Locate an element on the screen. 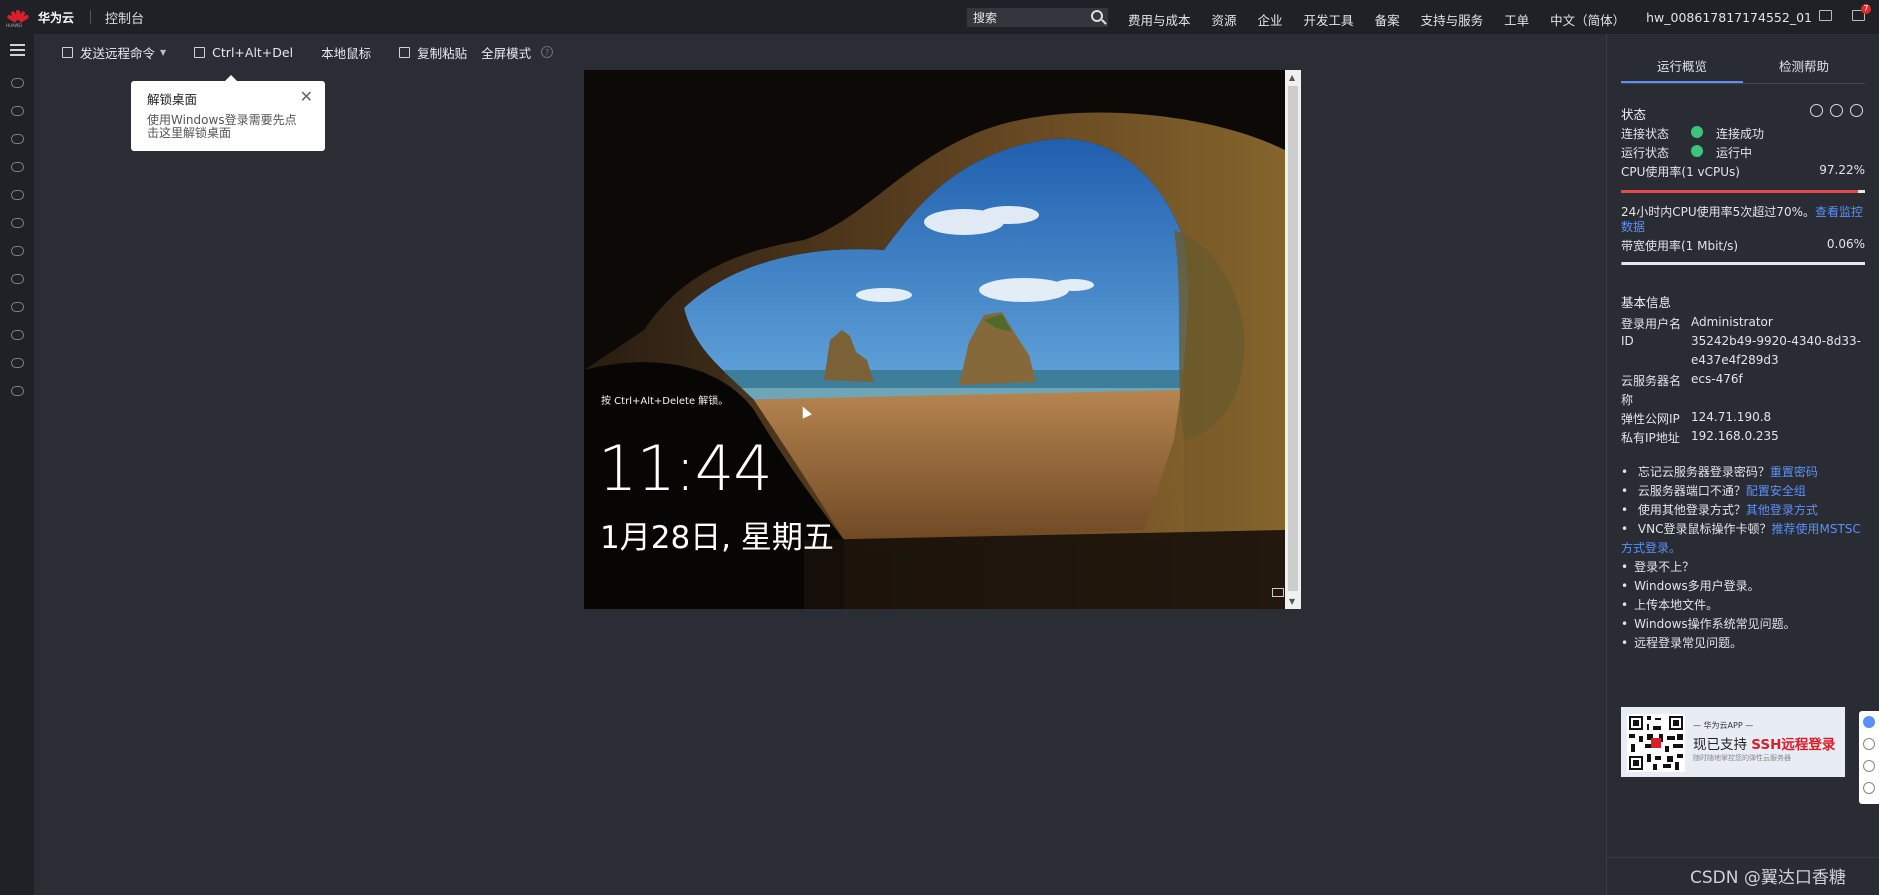  restart-icon is located at coordinates (1836, 110).